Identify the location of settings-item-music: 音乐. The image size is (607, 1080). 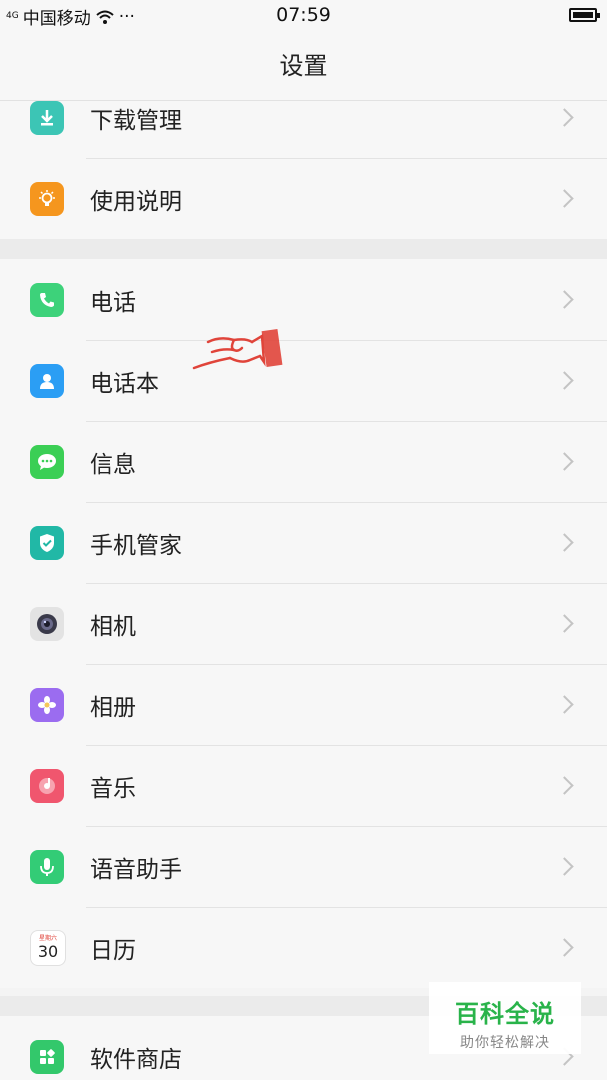
(303, 785).